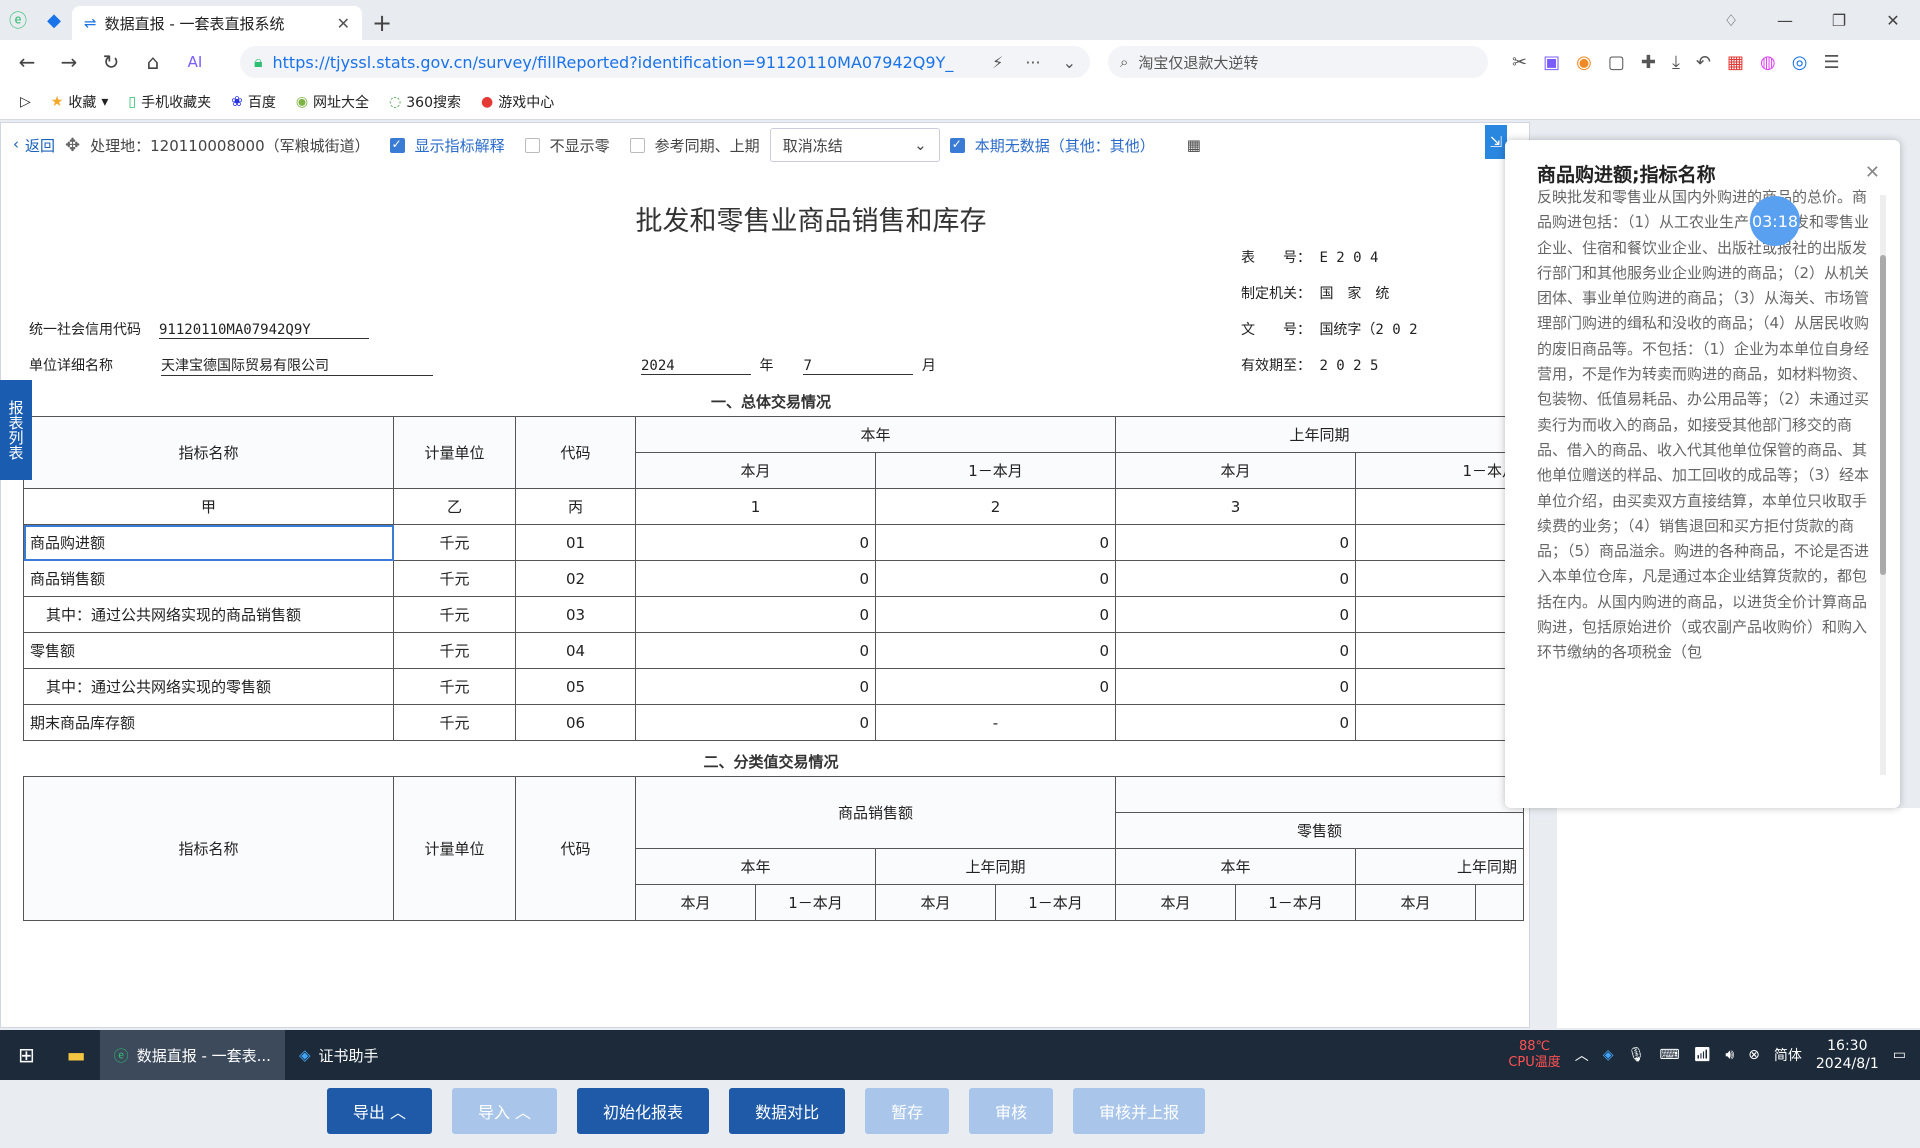 This screenshot has width=1920, height=1148. I want to click on ime-label: 简体, so click(1788, 1055).